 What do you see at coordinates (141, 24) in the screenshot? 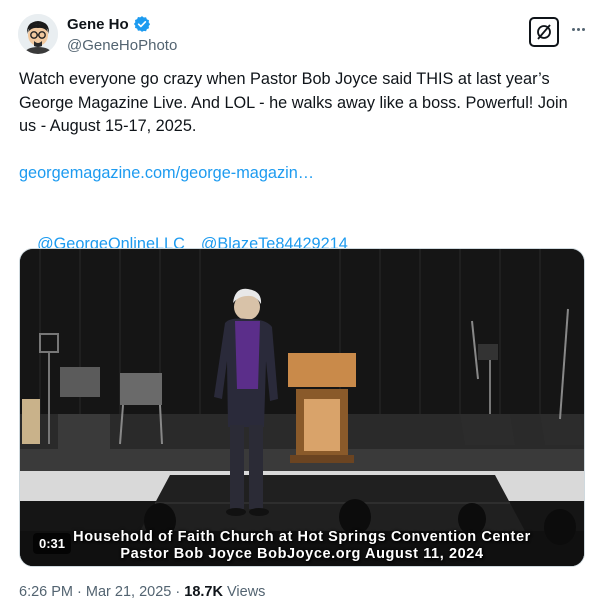
I see `verified-badge-icon` at bounding box center [141, 24].